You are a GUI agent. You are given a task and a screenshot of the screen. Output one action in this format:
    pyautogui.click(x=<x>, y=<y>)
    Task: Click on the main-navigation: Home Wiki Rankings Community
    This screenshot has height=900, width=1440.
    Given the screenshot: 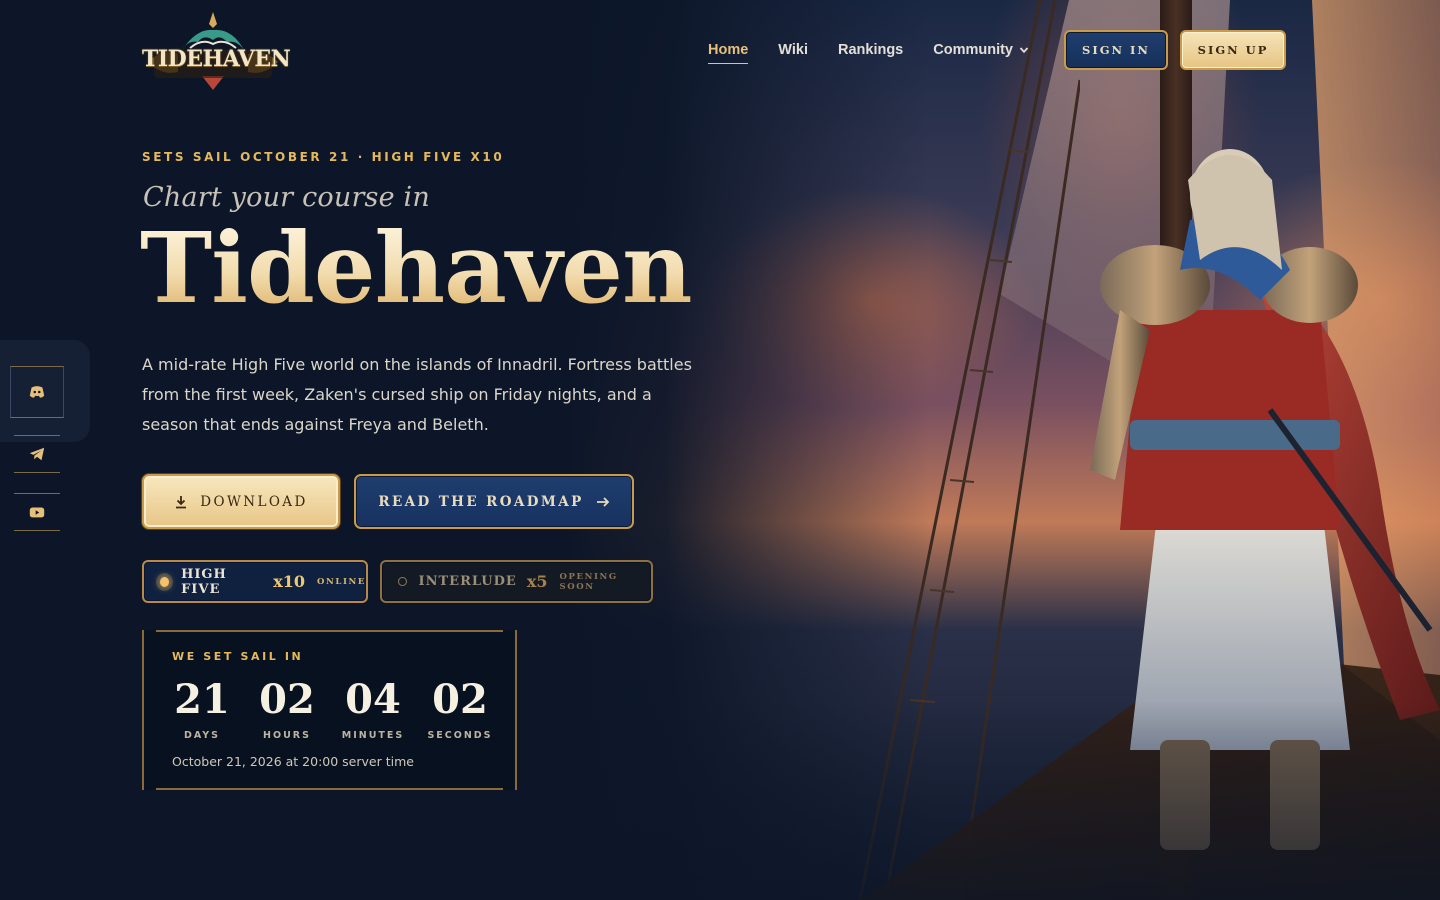 What is the action you would take?
    pyautogui.click(x=883, y=53)
    